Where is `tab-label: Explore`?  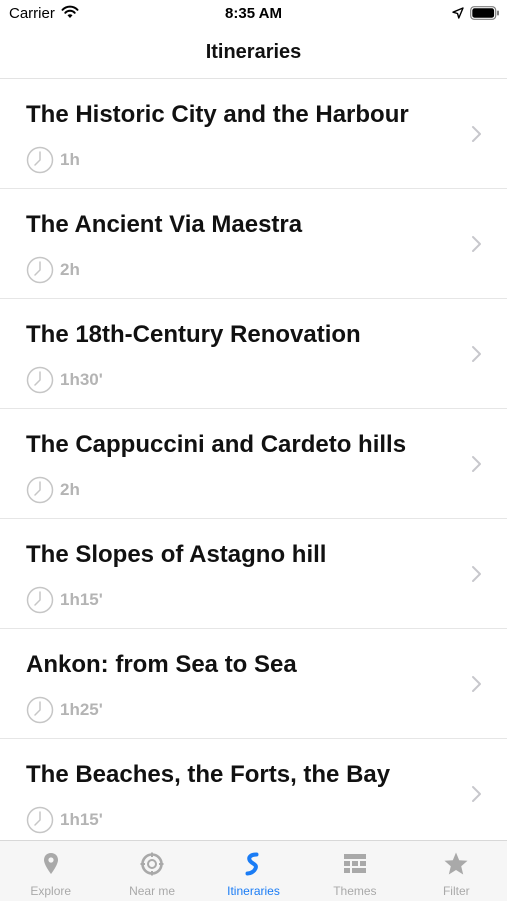 tab-label: Explore is located at coordinates (51, 891).